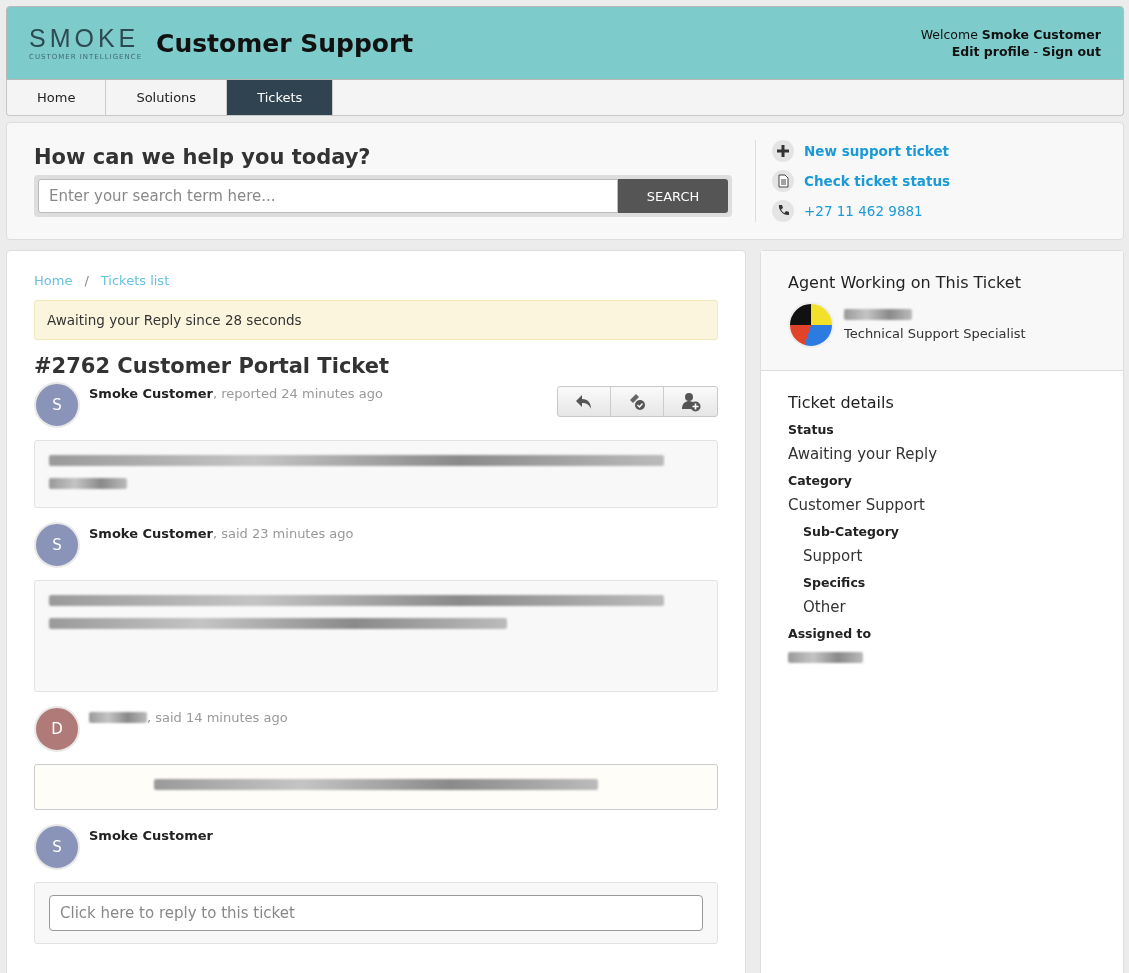  What do you see at coordinates (376, 320) in the screenshot?
I see `status-notice: Awaiting your Reply since 28 seconds` at bounding box center [376, 320].